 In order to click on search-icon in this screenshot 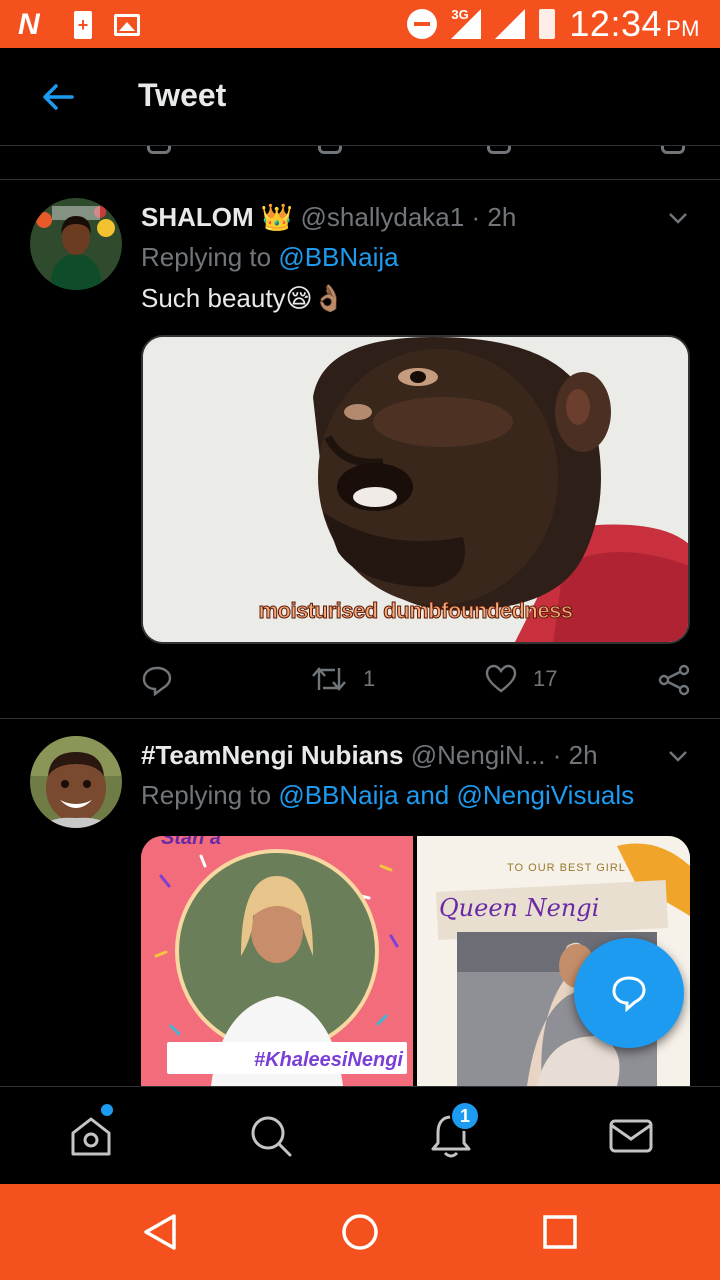, I will do `click(271, 1136)`.